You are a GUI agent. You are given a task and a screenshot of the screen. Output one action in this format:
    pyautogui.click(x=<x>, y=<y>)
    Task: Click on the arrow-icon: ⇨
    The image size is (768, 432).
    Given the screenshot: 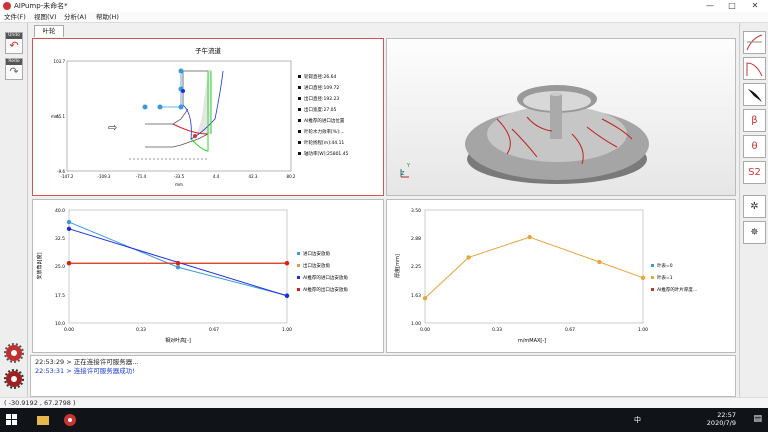 What is the action you would take?
    pyautogui.click(x=112, y=127)
    